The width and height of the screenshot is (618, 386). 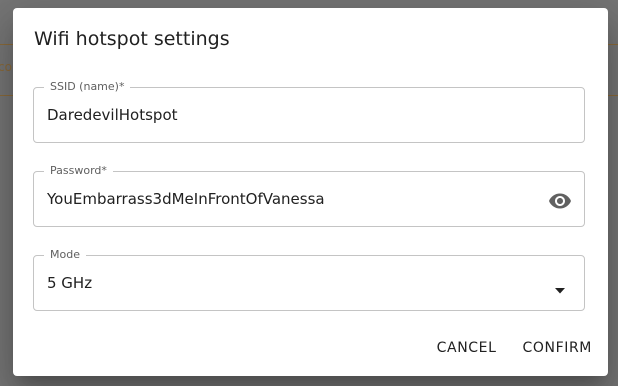 I want to click on mode-selected-value: 5 GHz, so click(x=69, y=283).